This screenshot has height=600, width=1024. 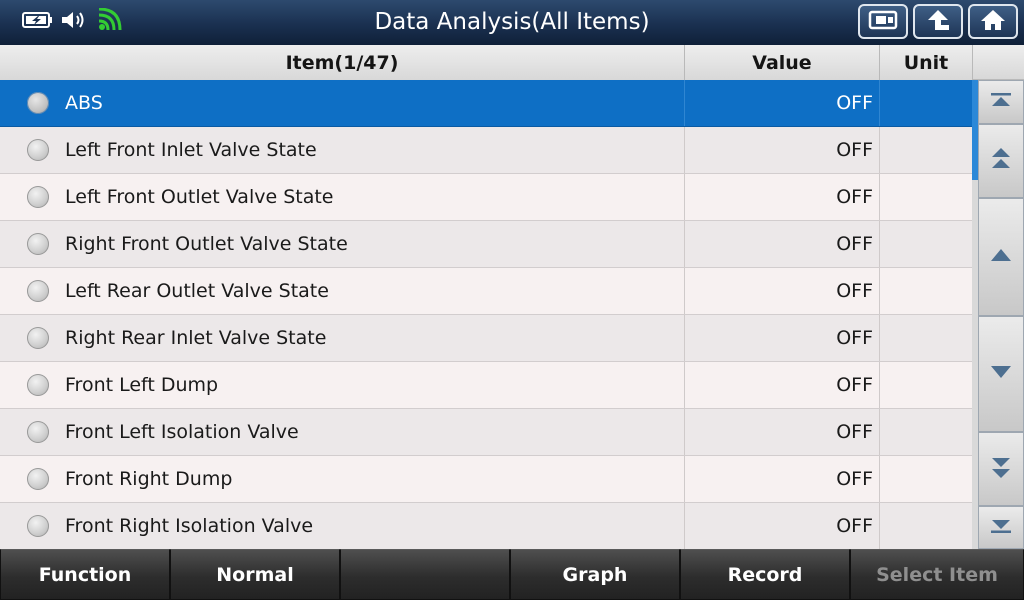 I want to click on select-item-button: Select Item, so click(x=937, y=574).